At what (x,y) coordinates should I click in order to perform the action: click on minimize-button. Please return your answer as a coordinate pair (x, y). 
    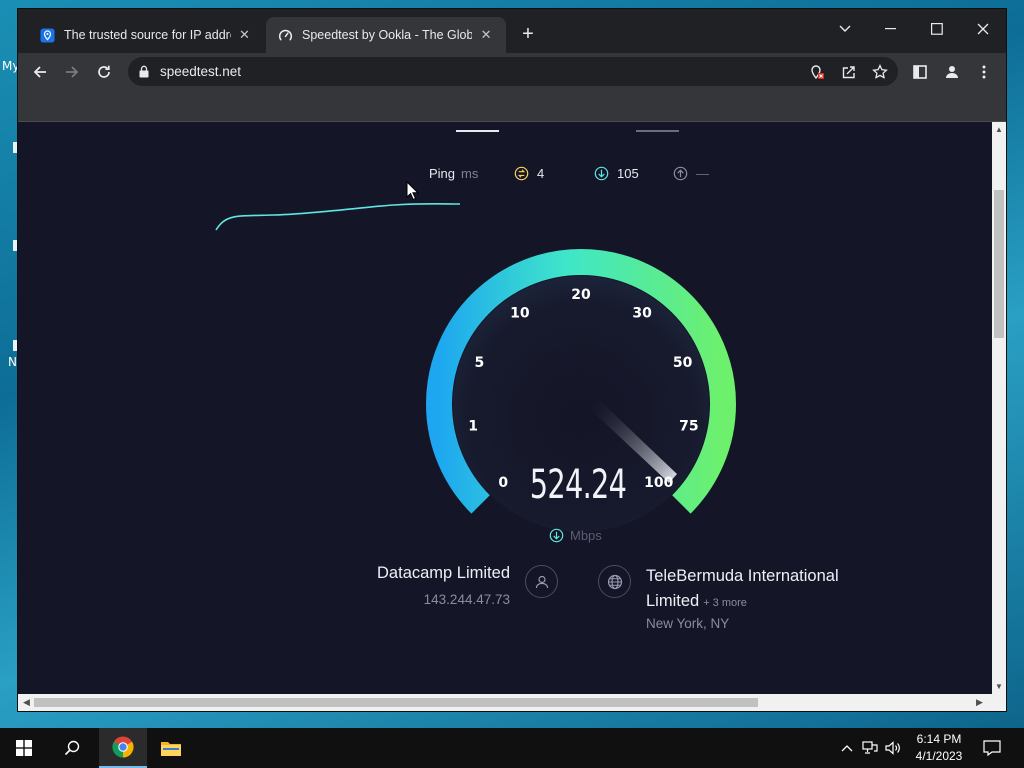
    Looking at the image, I should click on (891, 29).